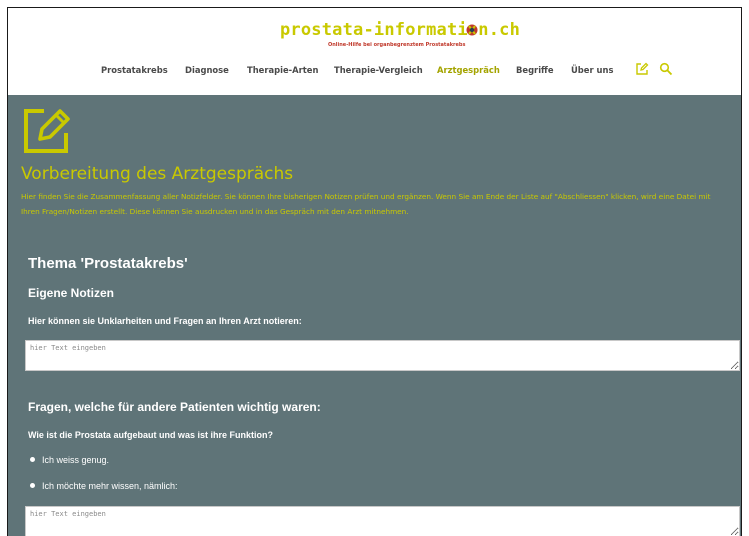  What do you see at coordinates (157, 174) in the screenshot?
I see `page-title: Vorbereitung des Arztgesprächs` at bounding box center [157, 174].